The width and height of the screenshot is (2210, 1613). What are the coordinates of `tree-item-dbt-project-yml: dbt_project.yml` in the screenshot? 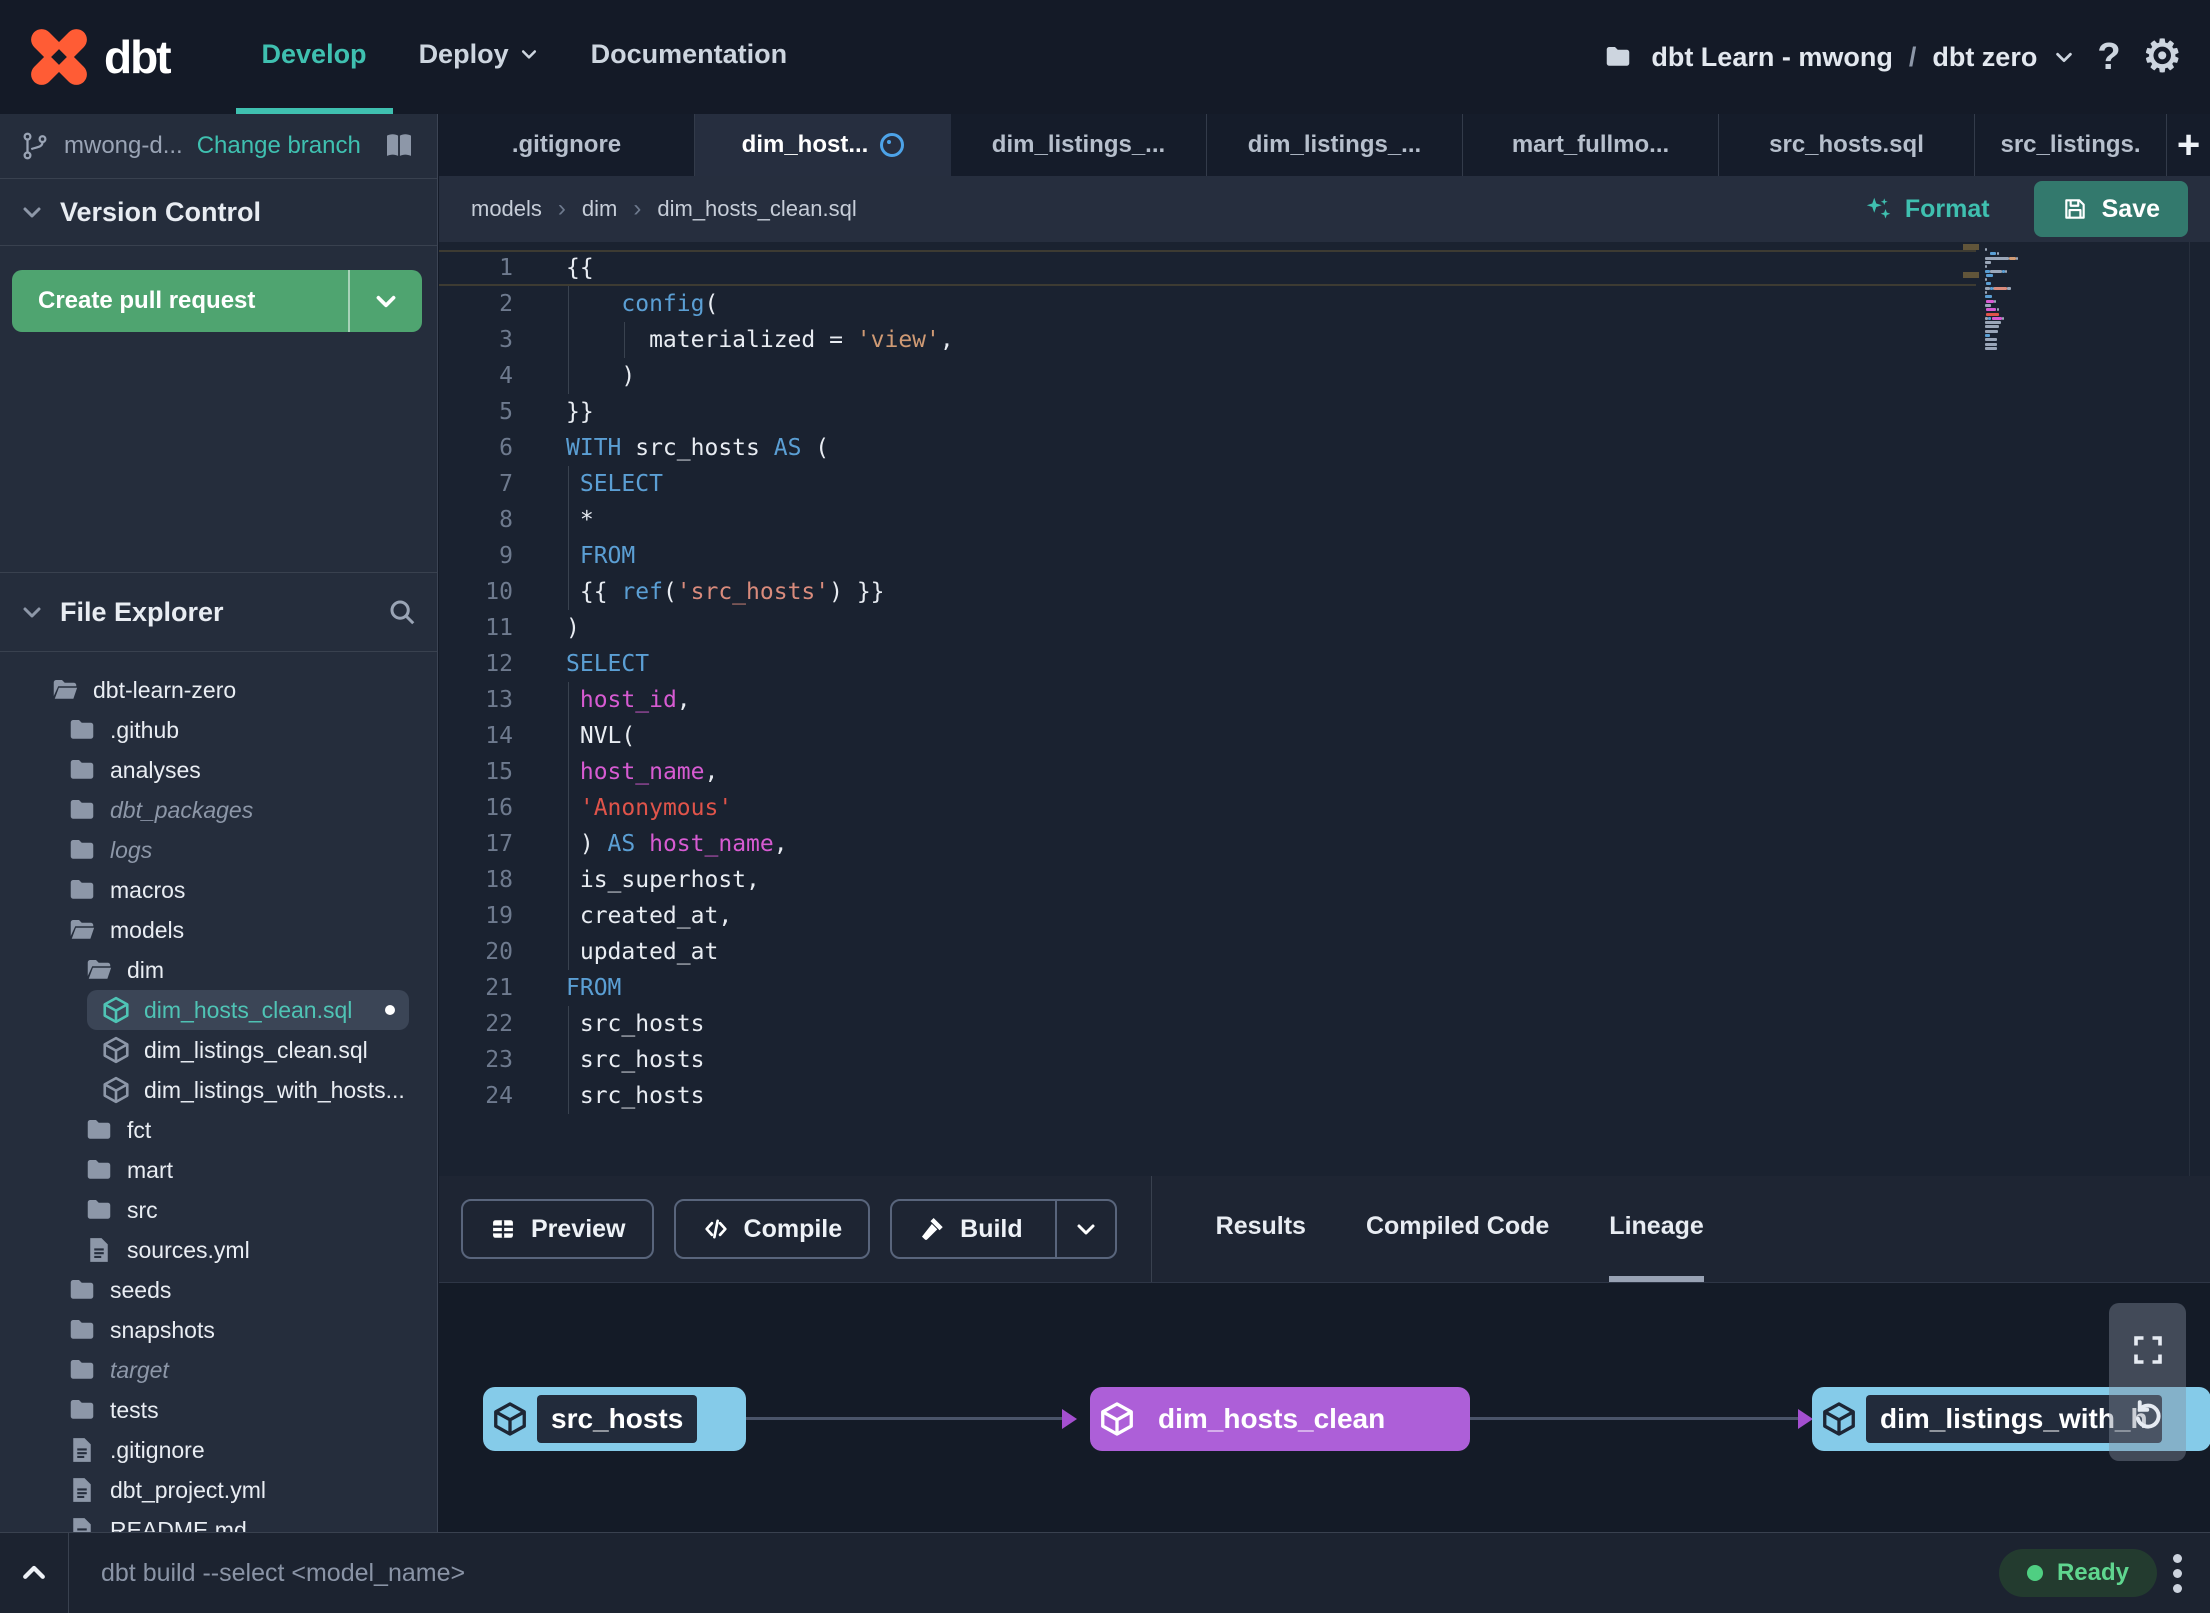 It's located at (218, 1490).